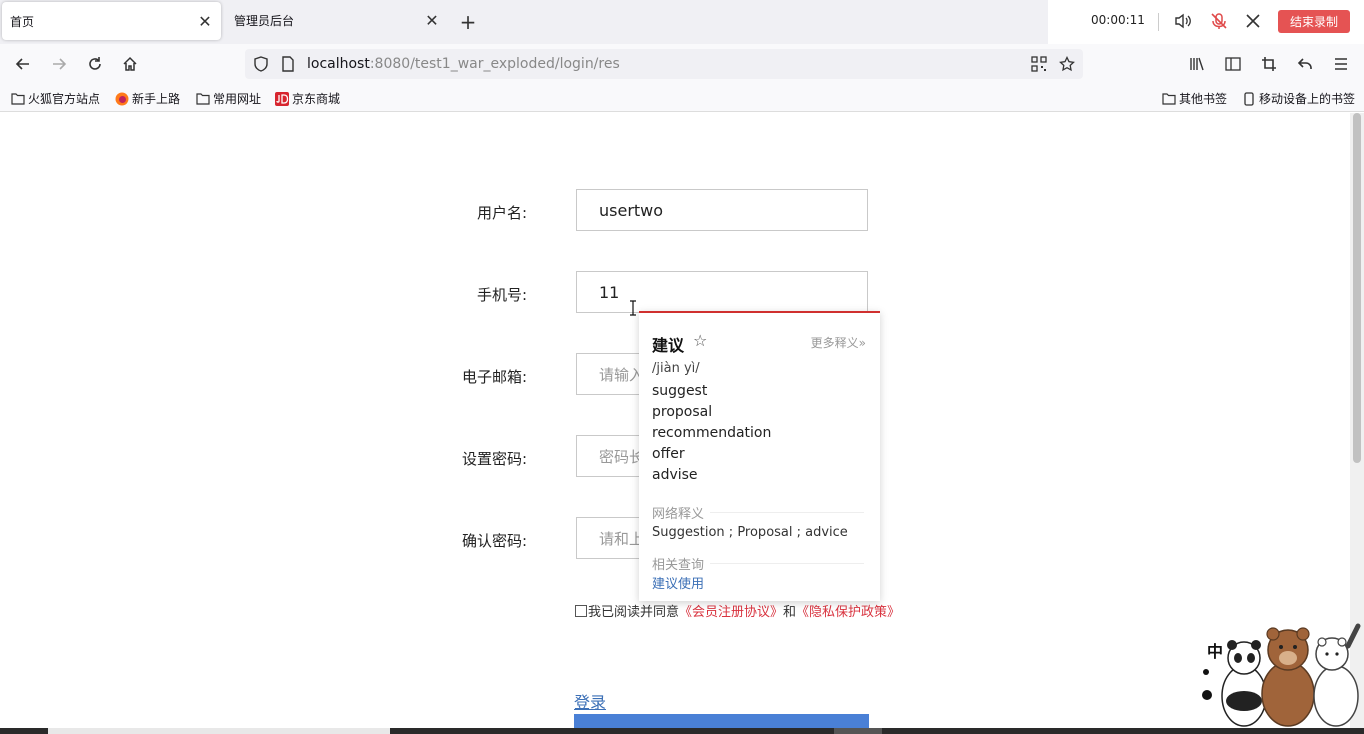  I want to click on sidebar-icon, so click(1233, 64).